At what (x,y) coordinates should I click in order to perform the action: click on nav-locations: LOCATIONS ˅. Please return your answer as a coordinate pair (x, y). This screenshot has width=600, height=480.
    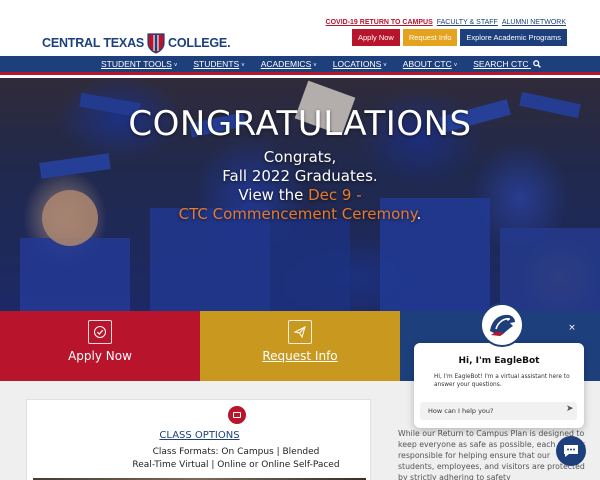
    Looking at the image, I should click on (360, 64).